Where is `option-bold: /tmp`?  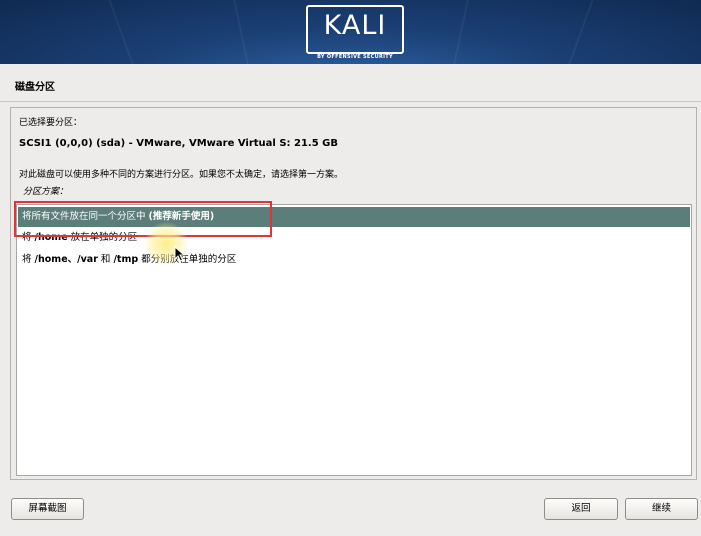 option-bold: /tmp is located at coordinates (126, 259).